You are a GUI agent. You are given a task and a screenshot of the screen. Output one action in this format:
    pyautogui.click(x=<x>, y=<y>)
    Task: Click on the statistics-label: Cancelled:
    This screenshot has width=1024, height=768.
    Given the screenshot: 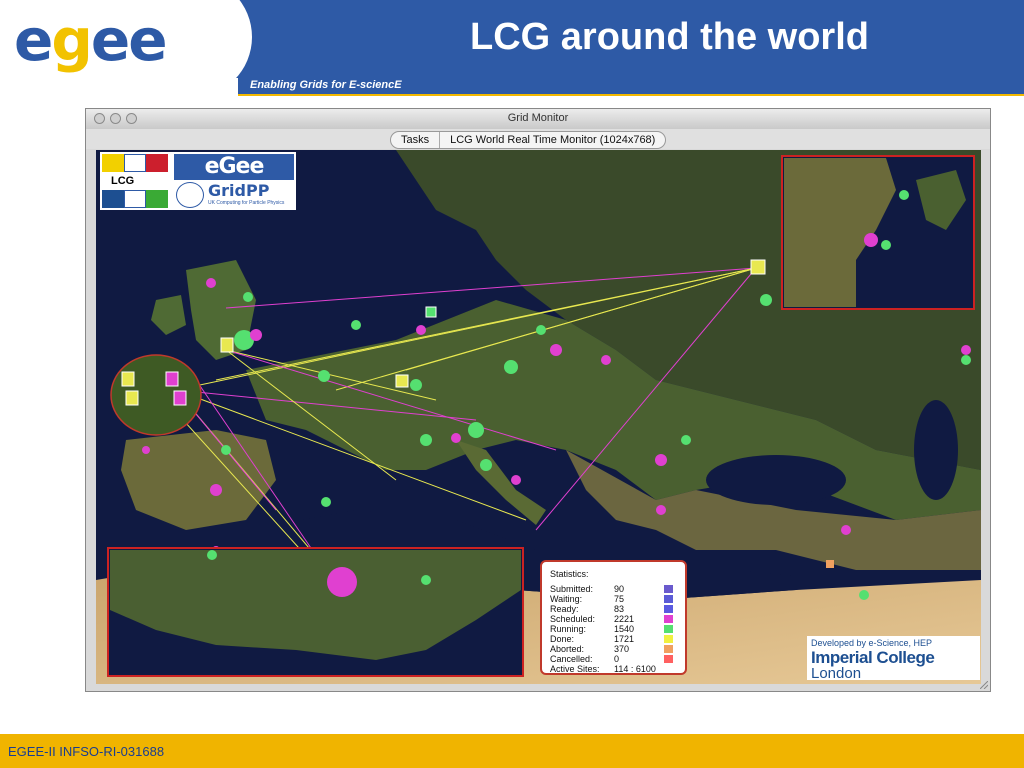 What is the action you would take?
    pyautogui.click(x=571, y=659)
    